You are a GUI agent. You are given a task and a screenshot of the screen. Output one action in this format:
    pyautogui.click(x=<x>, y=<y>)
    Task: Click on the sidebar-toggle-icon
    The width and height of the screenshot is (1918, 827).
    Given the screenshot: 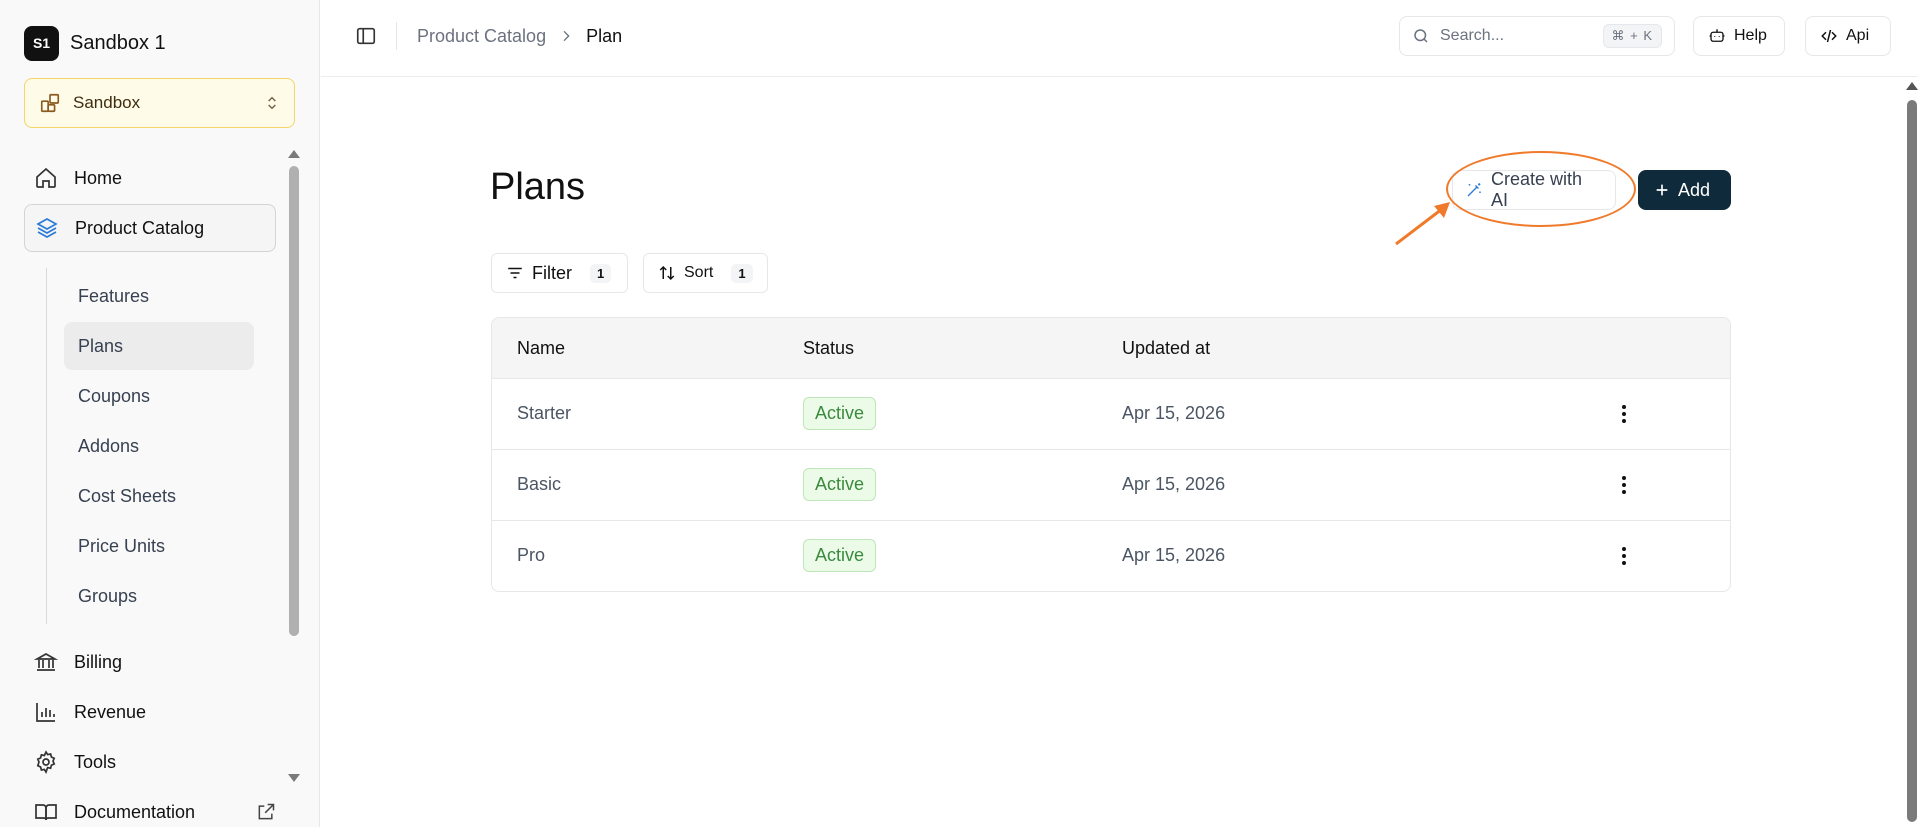 What is the action you would take?
    pyautogui.click(x=366, y=36)
    